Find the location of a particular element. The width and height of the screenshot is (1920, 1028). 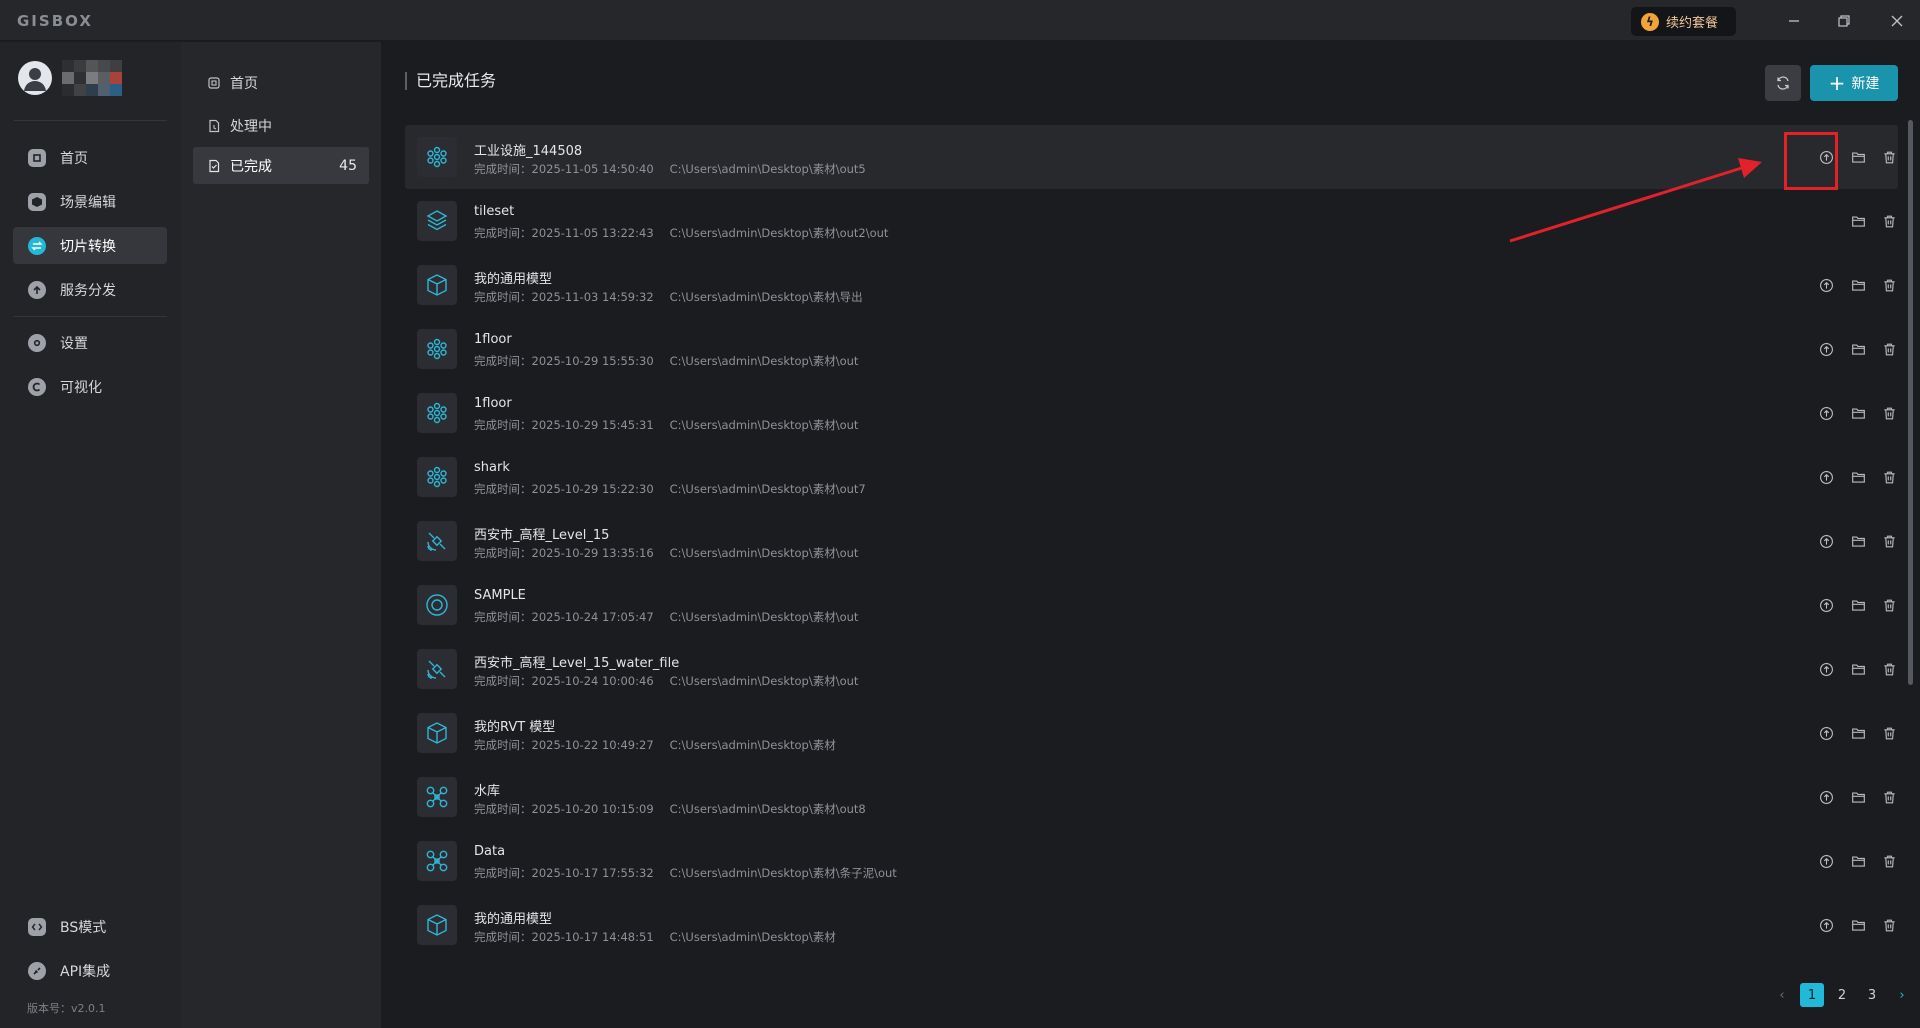

cube-model-icon is located at coordinates (437, 285).